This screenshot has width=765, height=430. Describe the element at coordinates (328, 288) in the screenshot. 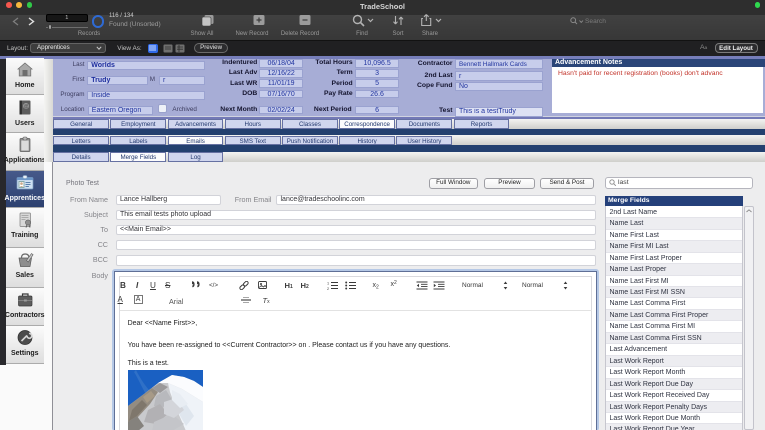

I see `svg-text: 2` at that location.